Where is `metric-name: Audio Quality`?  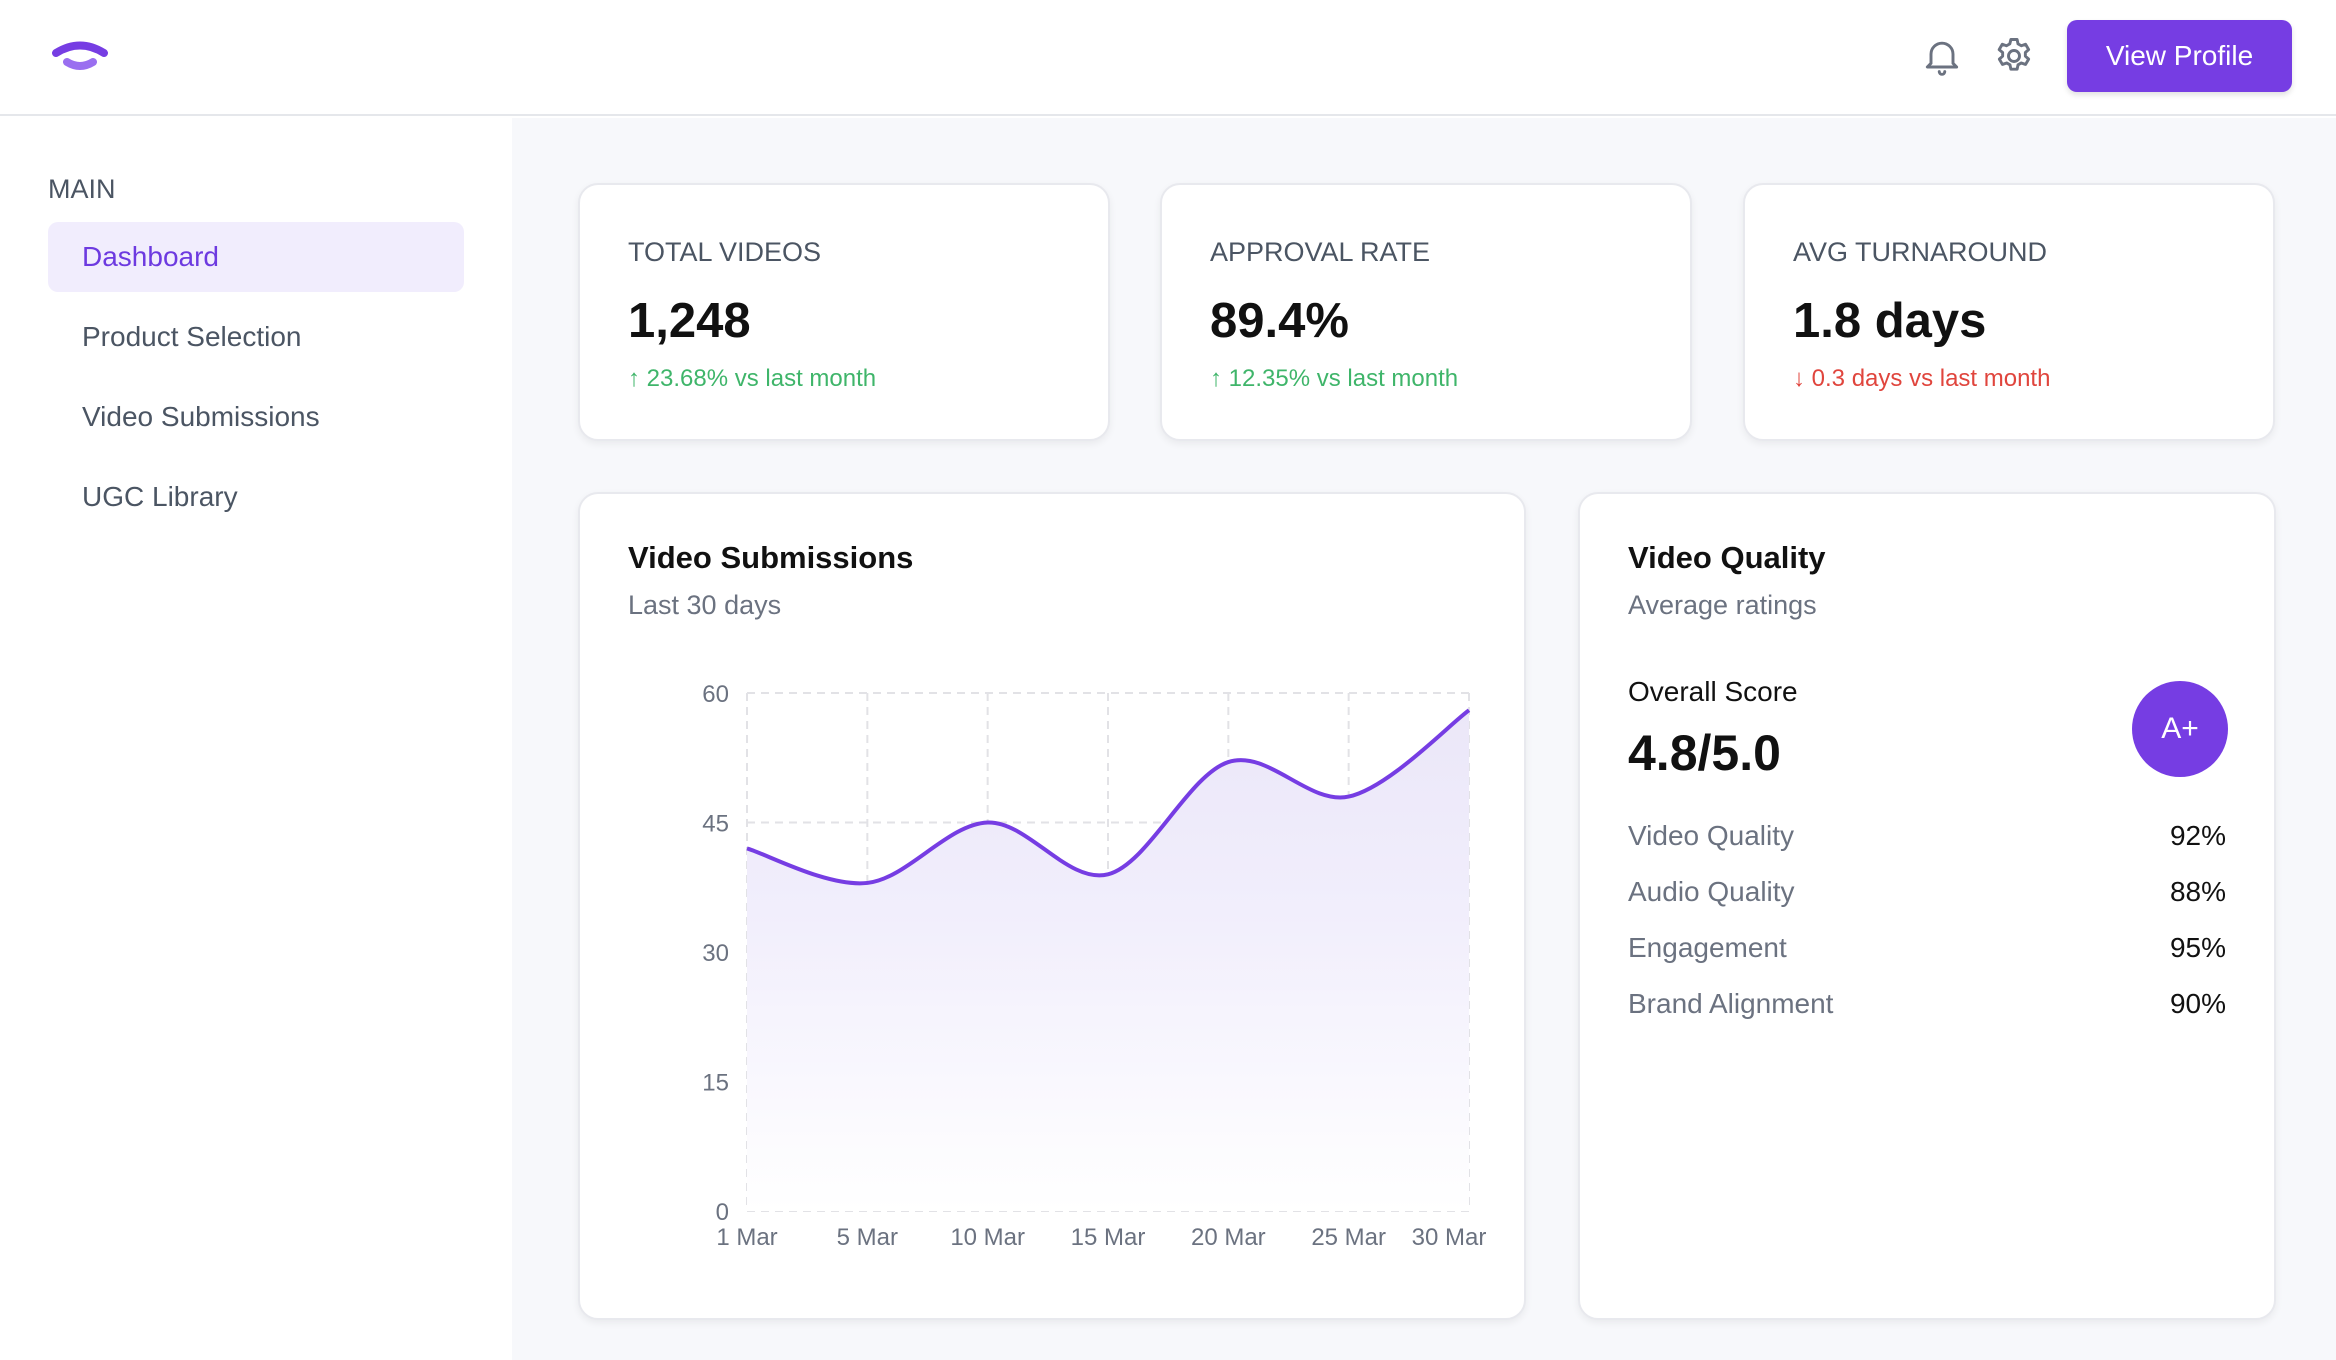 metric-name: Audio Quality is located at coordinates (1711, 891).